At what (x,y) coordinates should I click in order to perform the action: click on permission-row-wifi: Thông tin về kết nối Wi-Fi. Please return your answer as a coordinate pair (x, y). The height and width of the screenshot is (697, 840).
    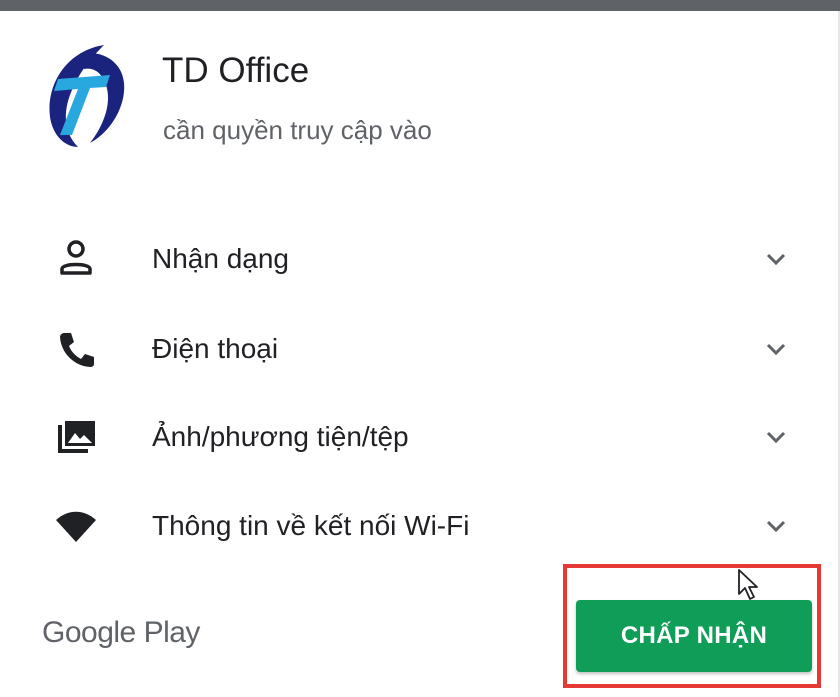
    Looking at the image, I should click on (419, 526).